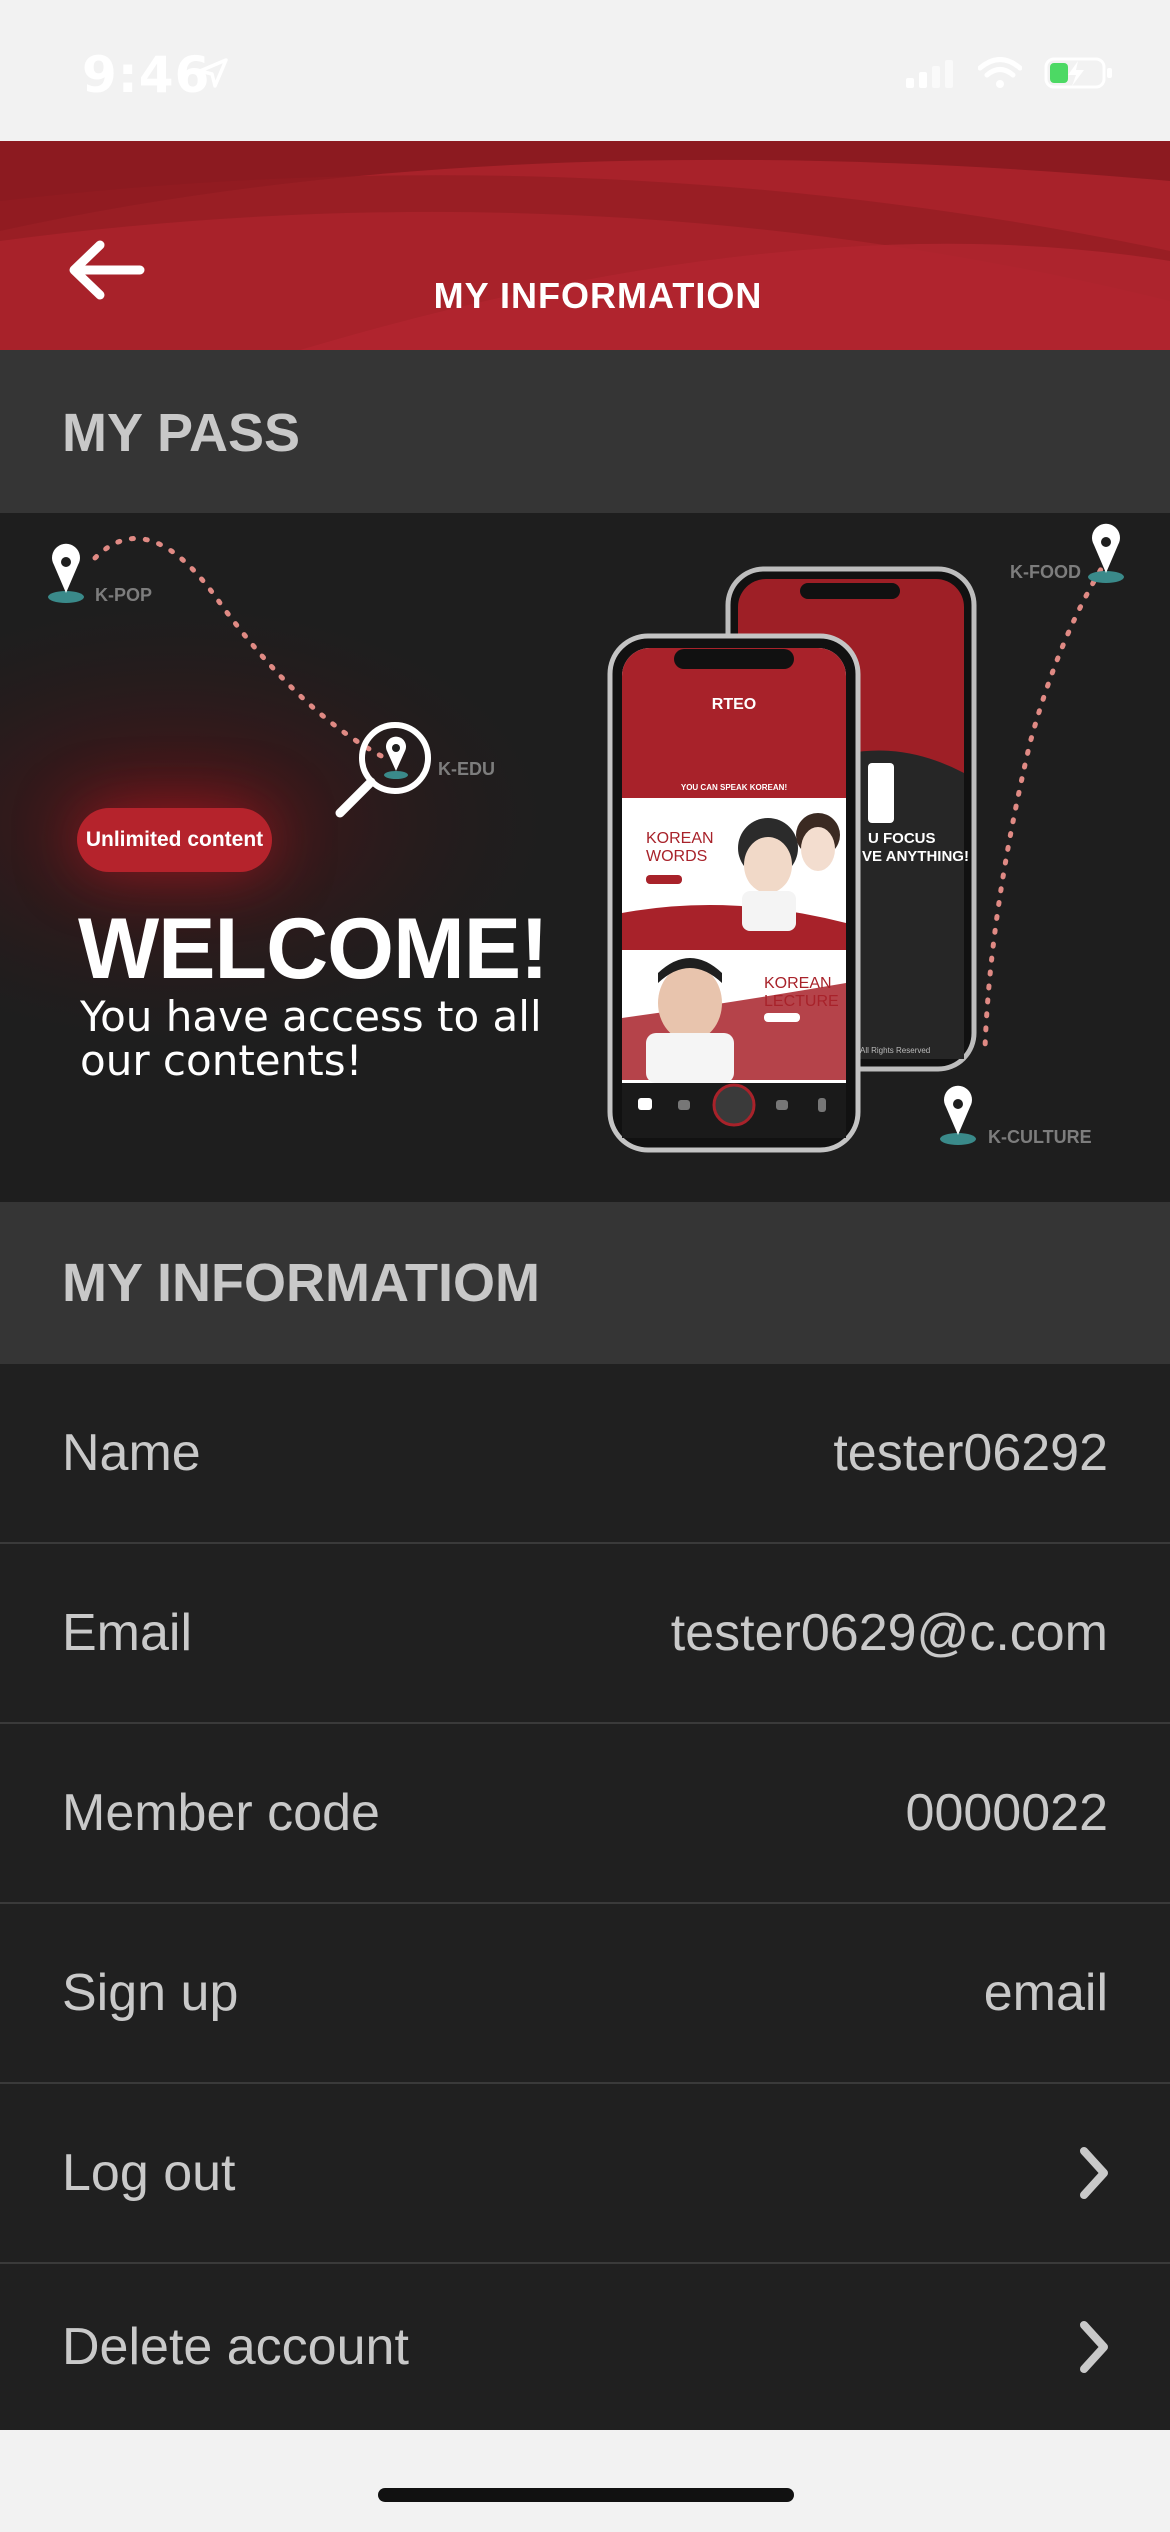 This screenshot has width=1170, height=2532. Describe the element at coordinates (895, 1050) in the screenshot. I see `svg-text: All Rights Reserved` at that location.